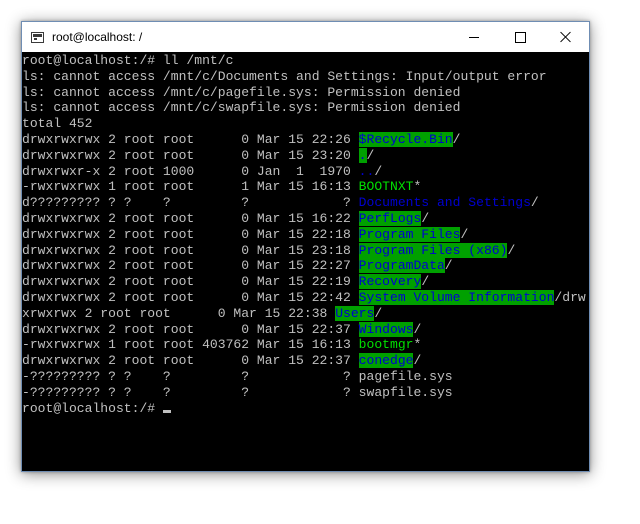 Image resolution: width=640 pixels, height=524 pixels. I want to click on window-controls, so click(520, 37).